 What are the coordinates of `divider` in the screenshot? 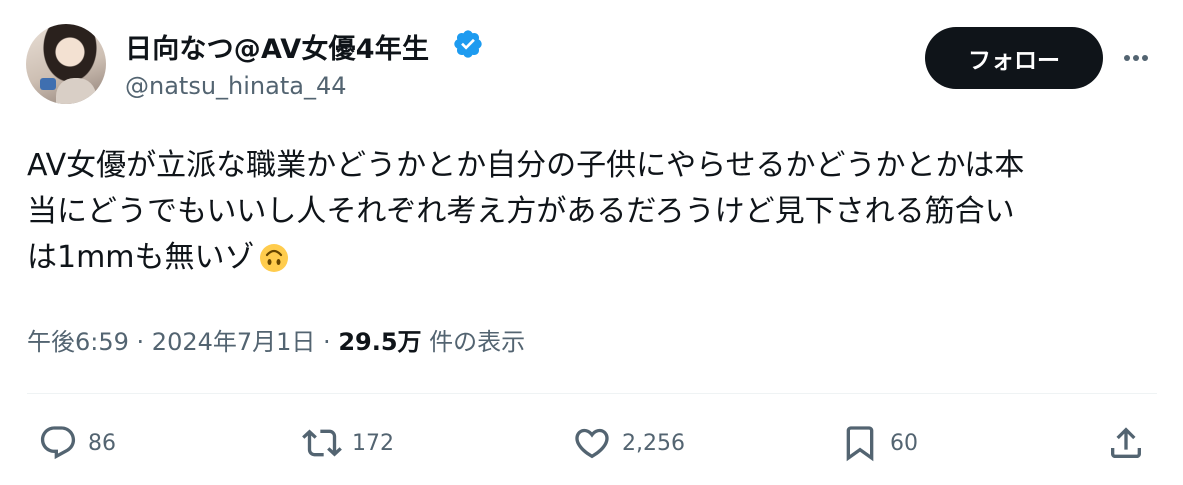 It's located at (592, 393).